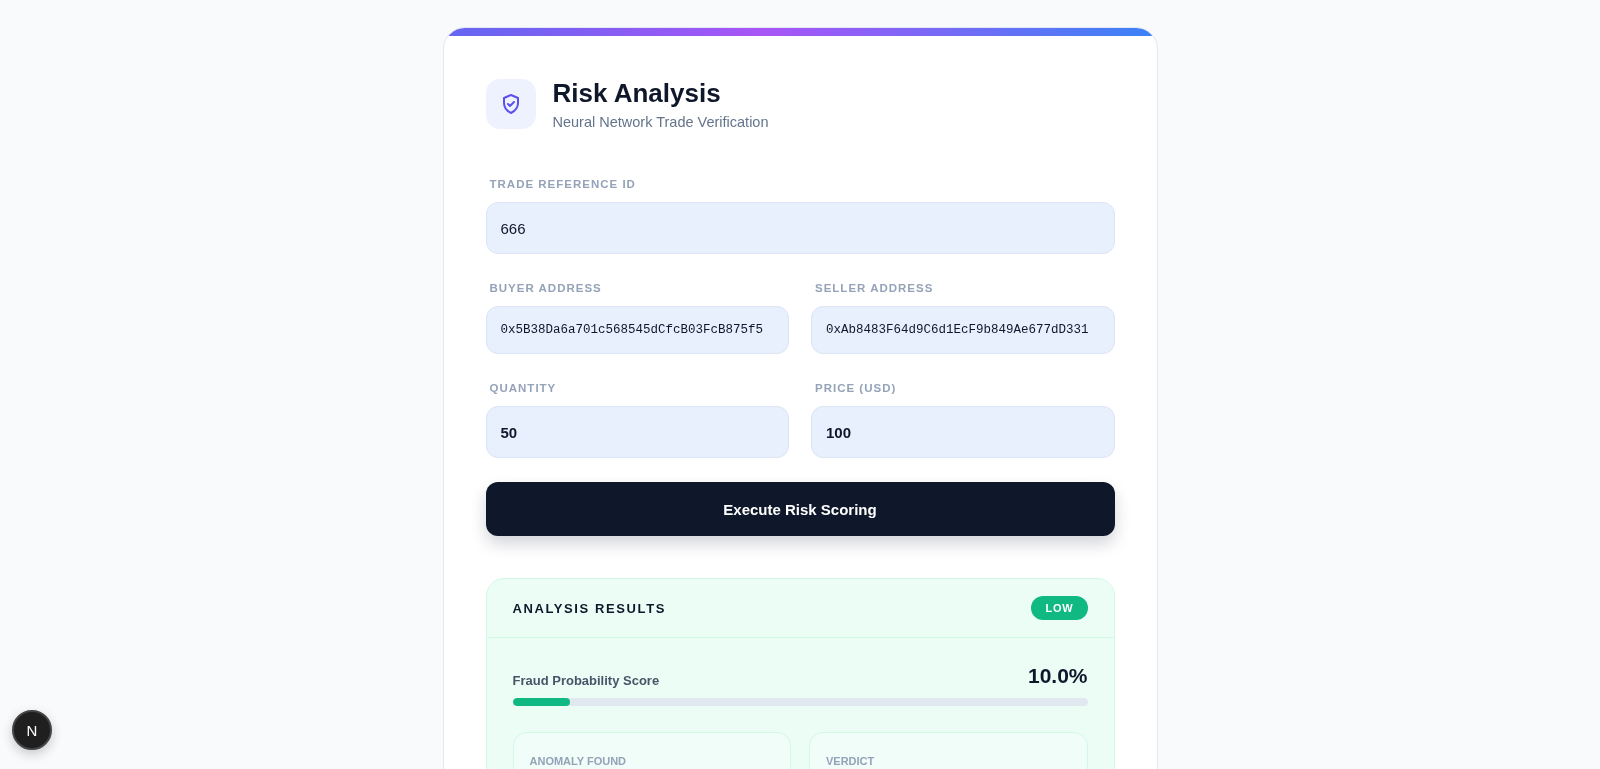 Image resolution: width=1600 pixels, height=769 pixels. Describe the element at coordinates (800, 228) in the screenshot. I see `input-field: 666` at that location.